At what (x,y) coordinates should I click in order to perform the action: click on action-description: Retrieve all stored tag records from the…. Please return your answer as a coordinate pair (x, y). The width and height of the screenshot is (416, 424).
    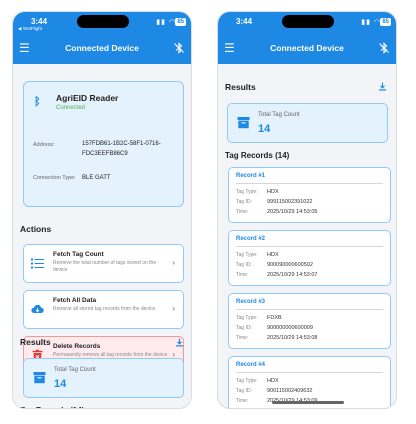
    Looking at the image, I should click on (104, 309).